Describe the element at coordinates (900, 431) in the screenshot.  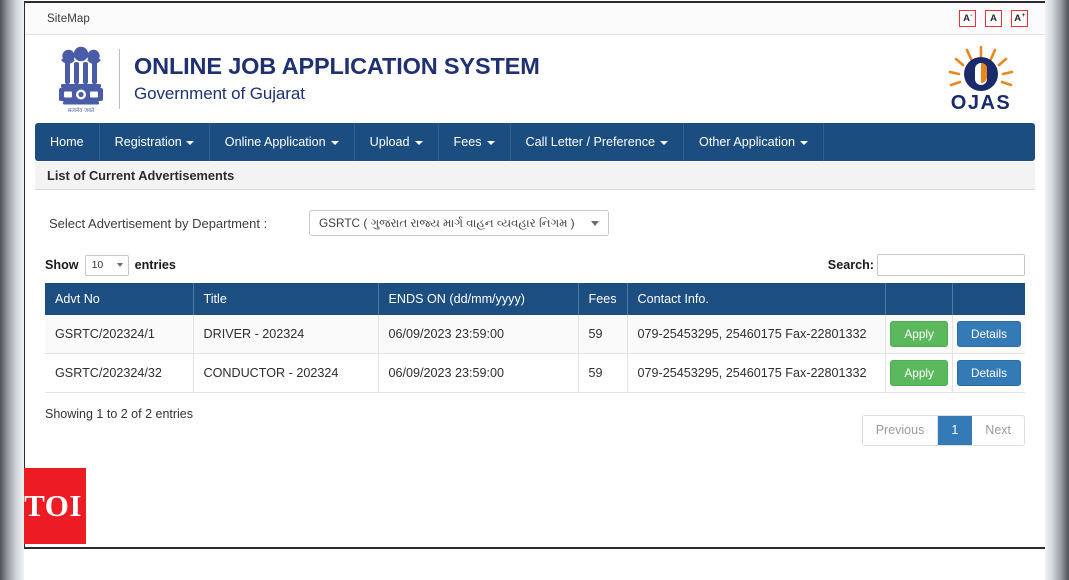
I see `pagination-previous: Previous` at that location.